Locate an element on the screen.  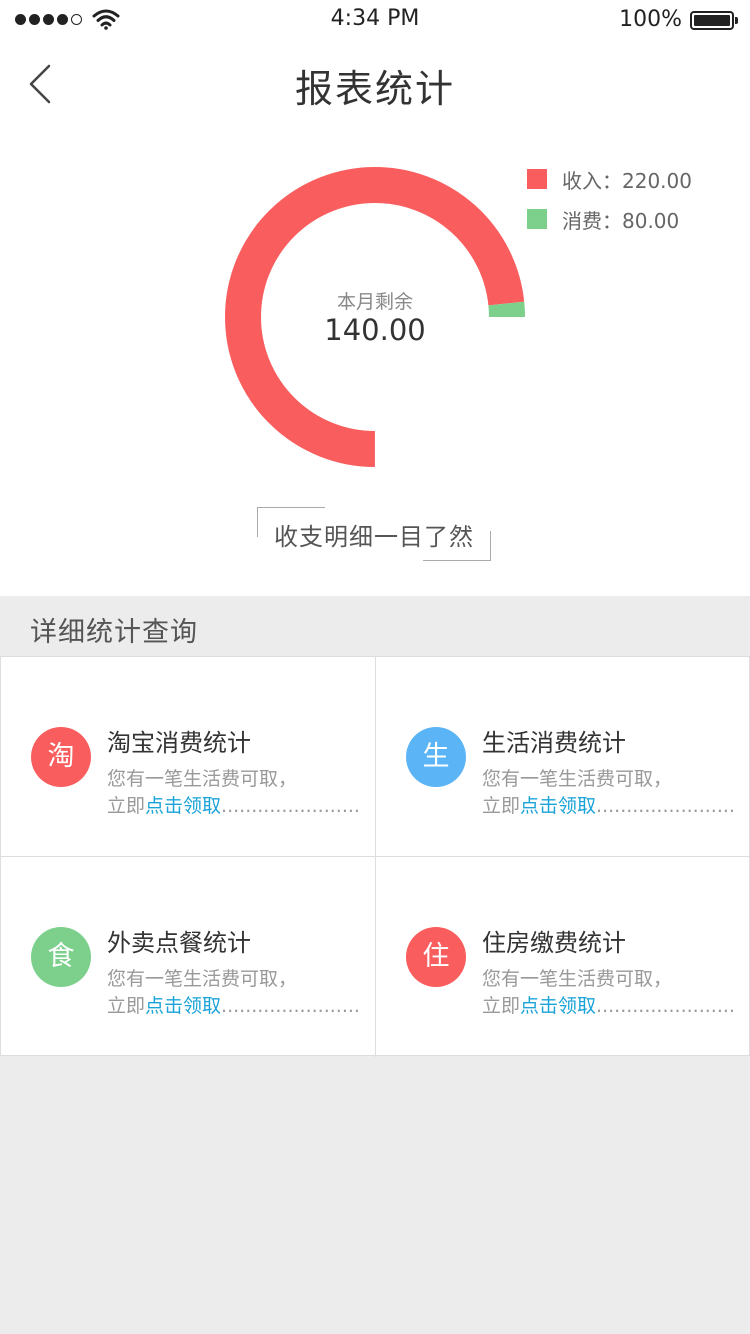
remaining-value: 140.00 is located at coordinates (375, 330).